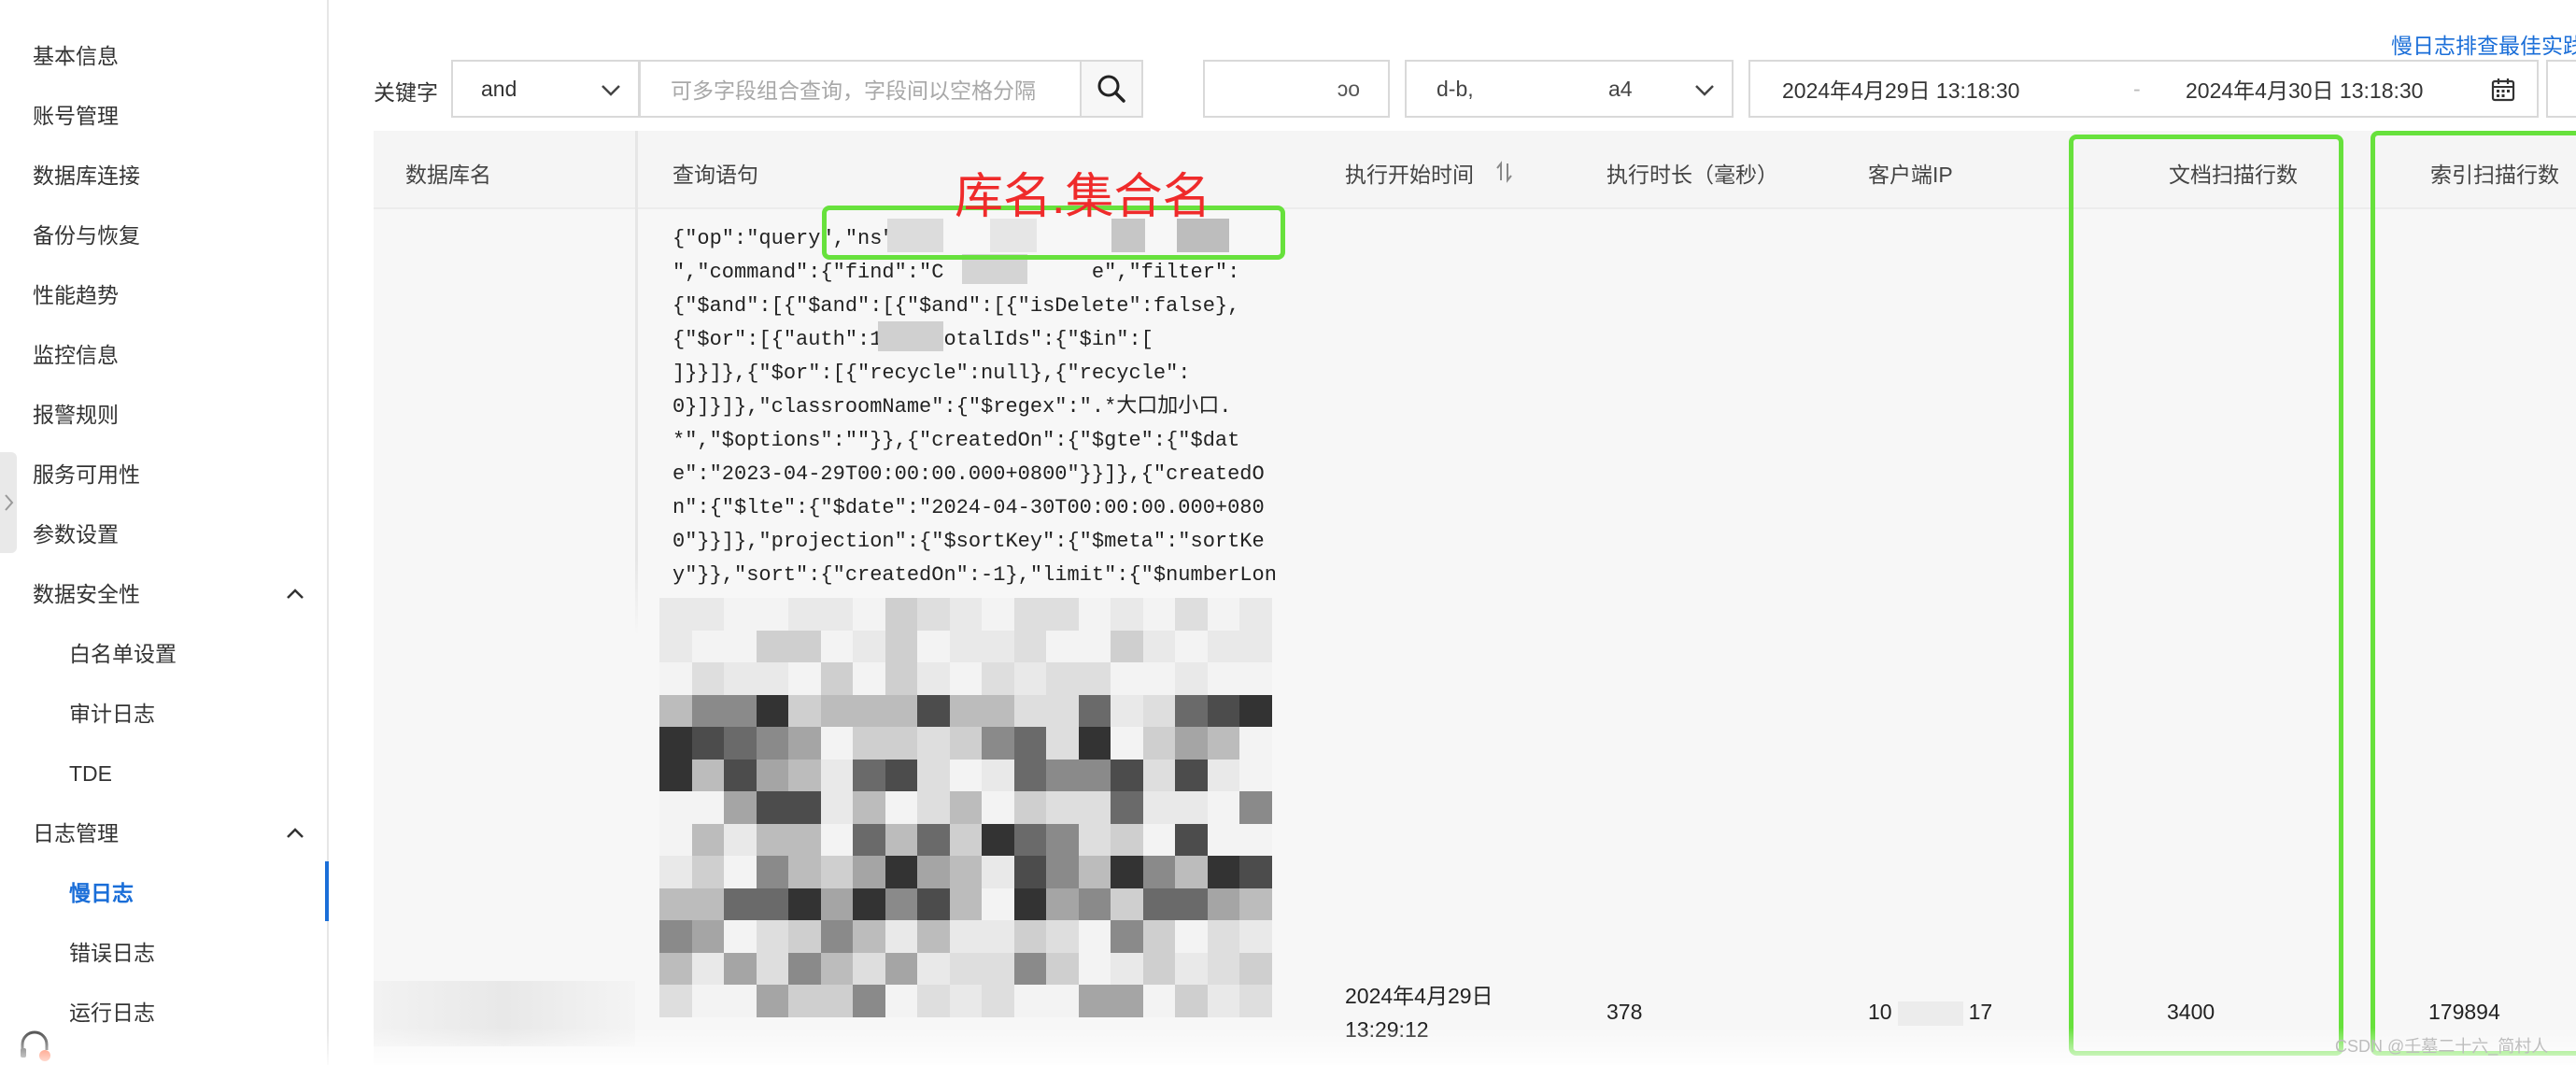 The image size is (2576, 1065). Describe the element at coordinates (76, 833) in the screenshot. I see `sidebar-item-log-management: 日志管理` at that location.